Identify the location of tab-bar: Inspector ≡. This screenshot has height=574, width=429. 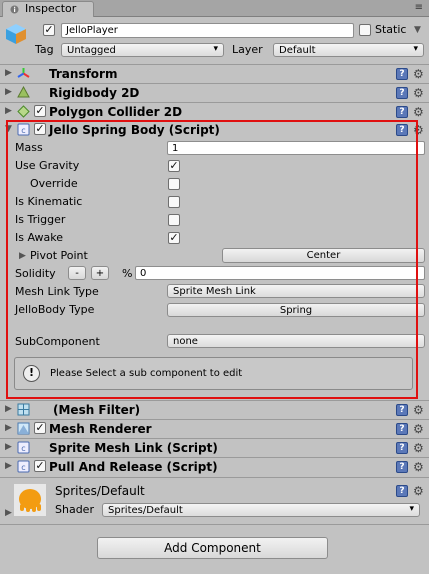
(214, 8).